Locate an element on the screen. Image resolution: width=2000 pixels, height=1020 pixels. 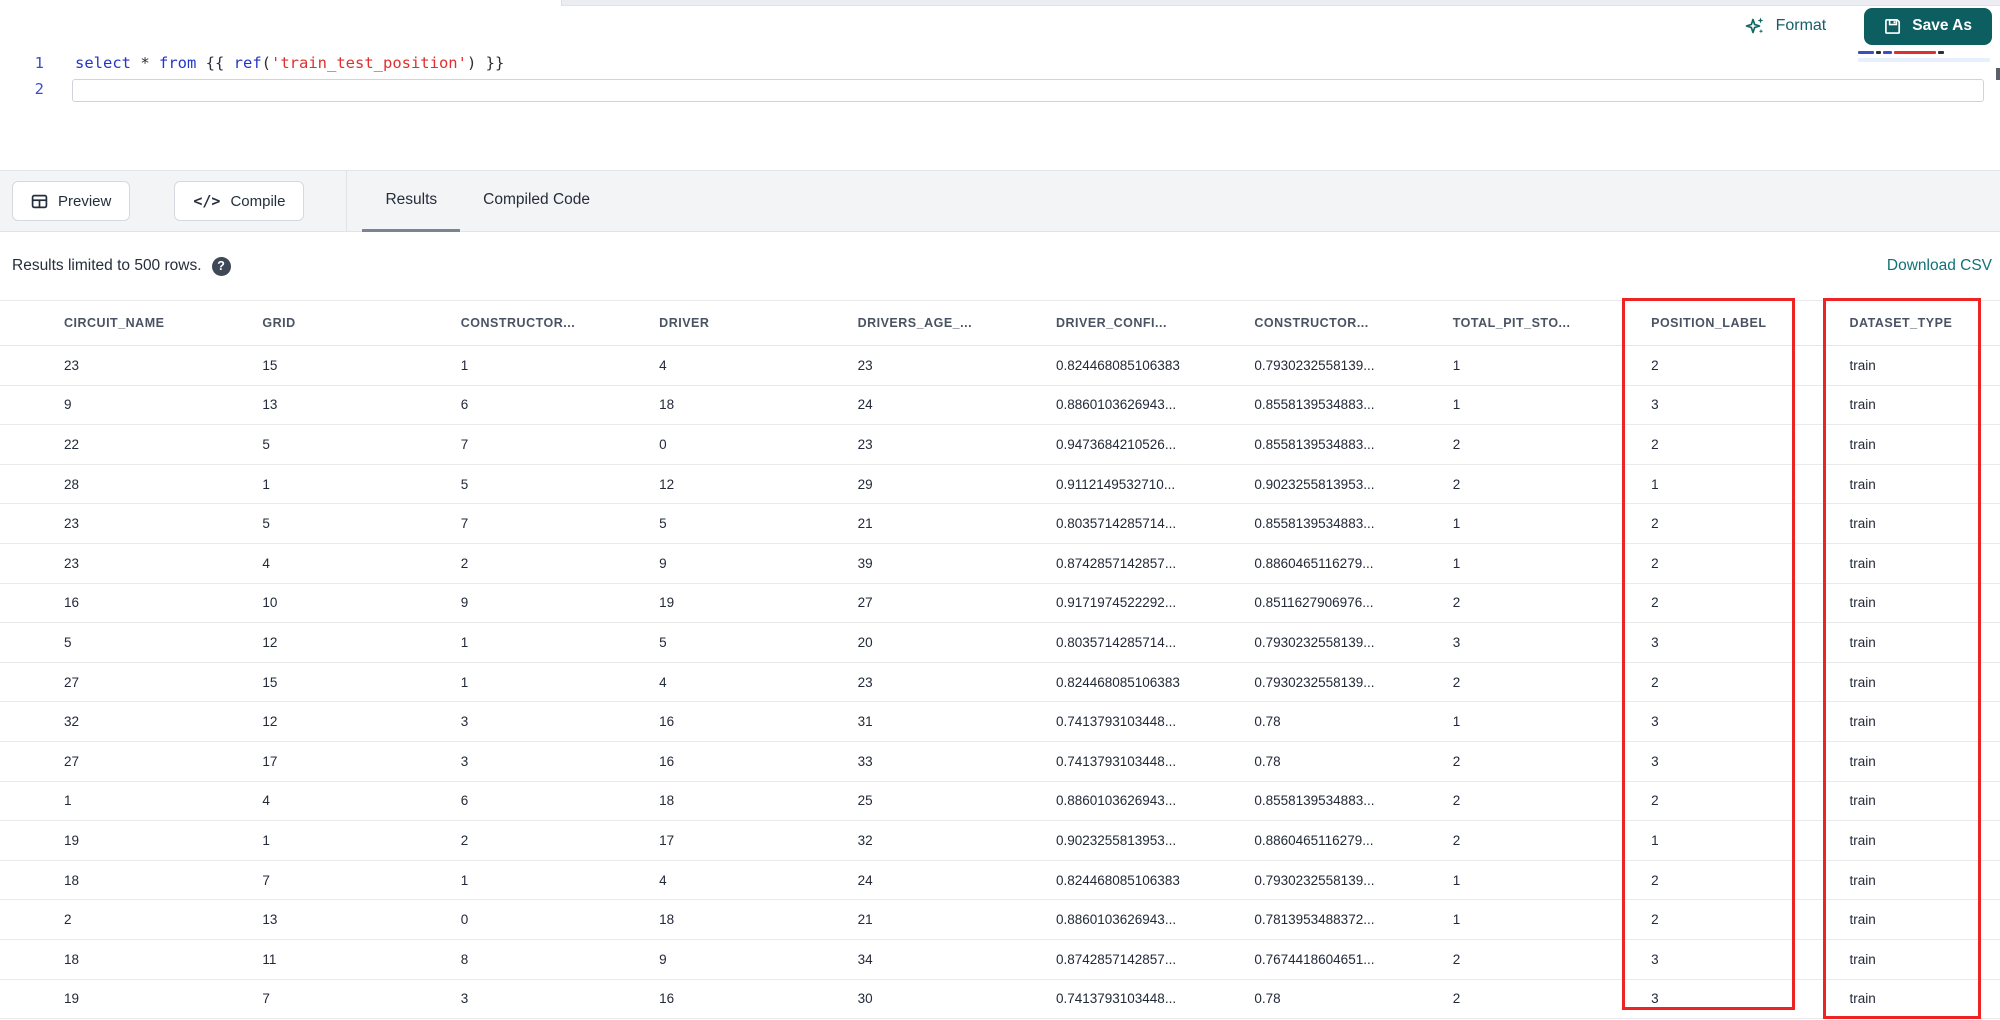
toolbar-divider is located at coordinates (347, 201).